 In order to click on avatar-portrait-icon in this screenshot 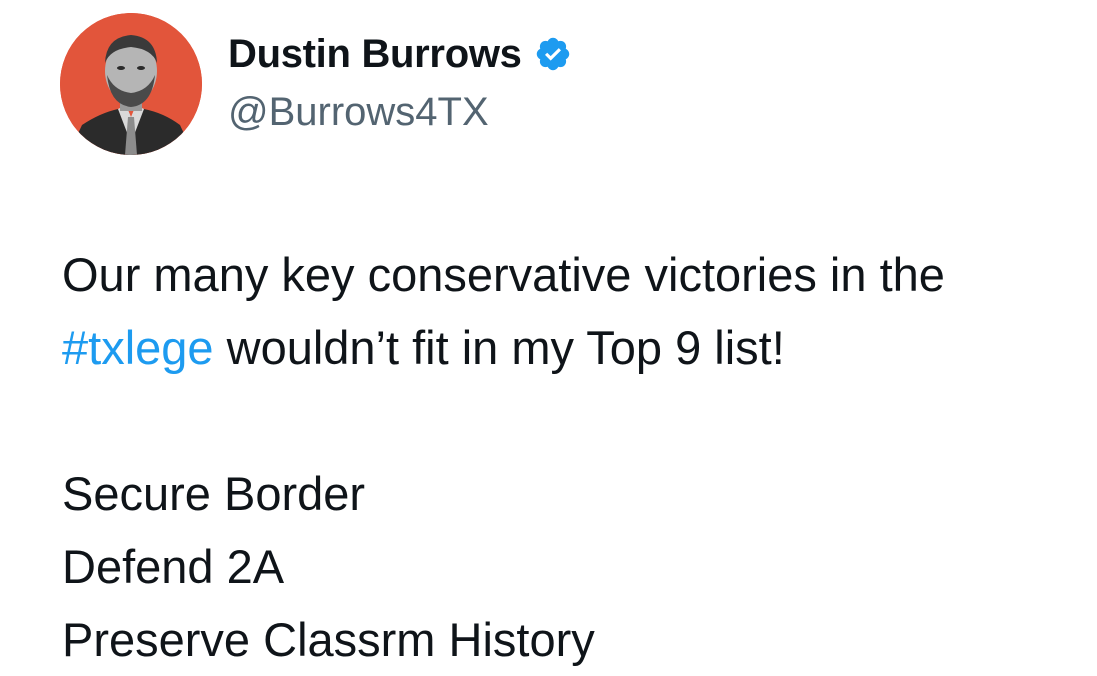, I will do `click(131, 84)`.